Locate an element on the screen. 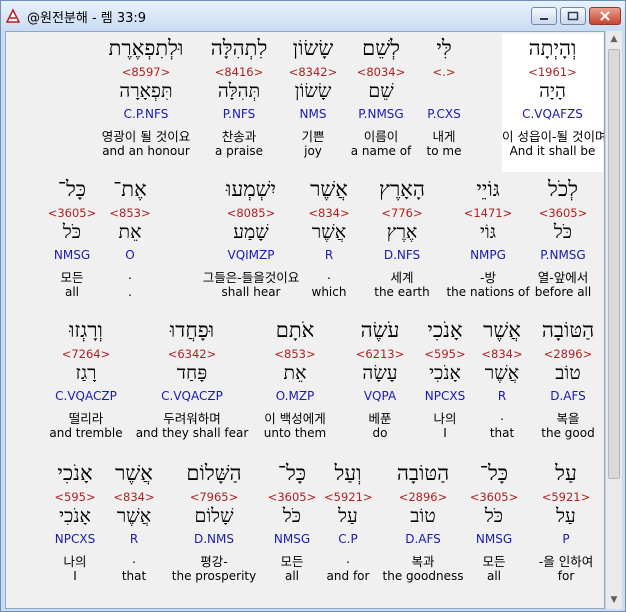 Image resolution: width=626 pixels, height=612 pixels. english-gloss: and they shall fear is located at coordinates (192, 433).